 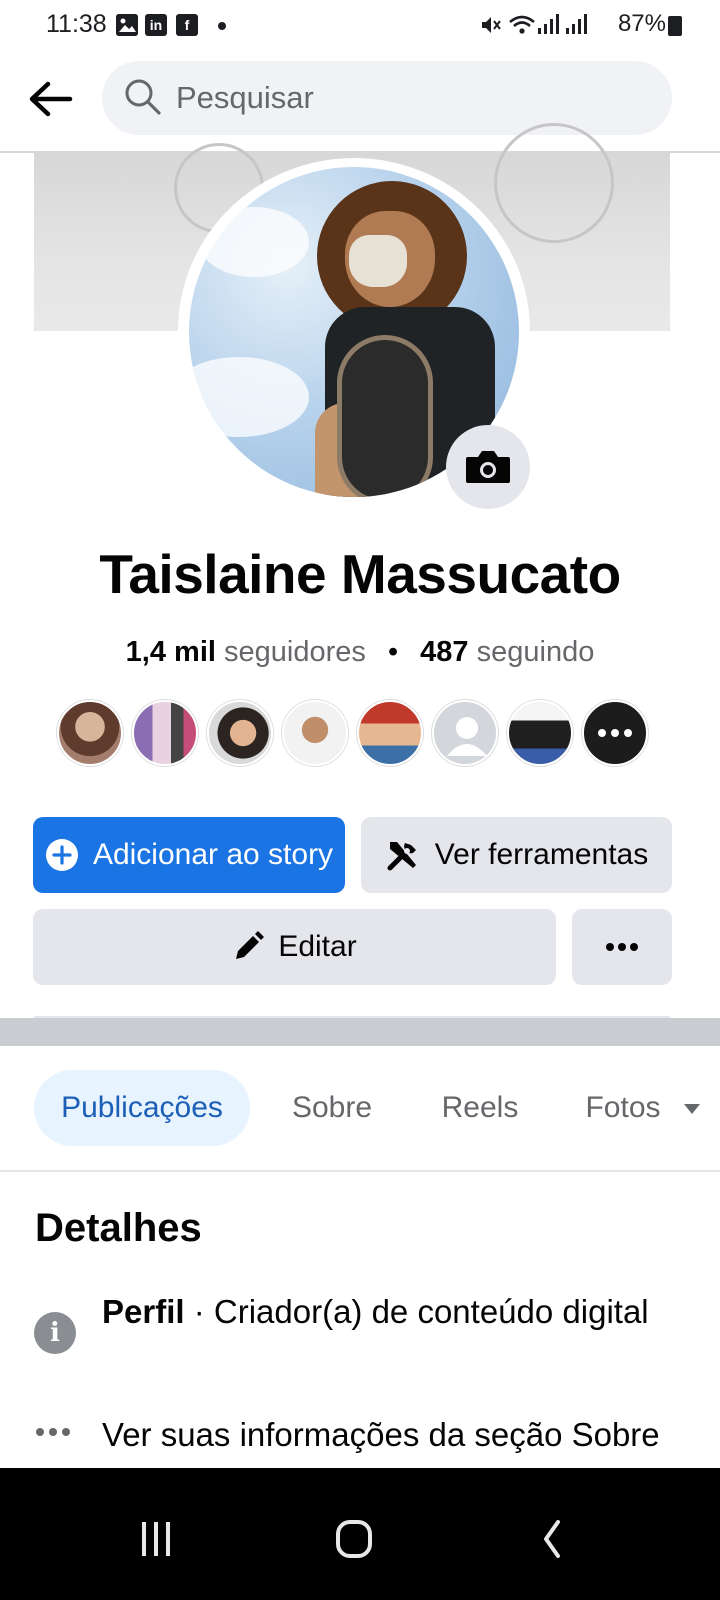 I want to click on arrow-left-icon, so click(x=51, y=99).